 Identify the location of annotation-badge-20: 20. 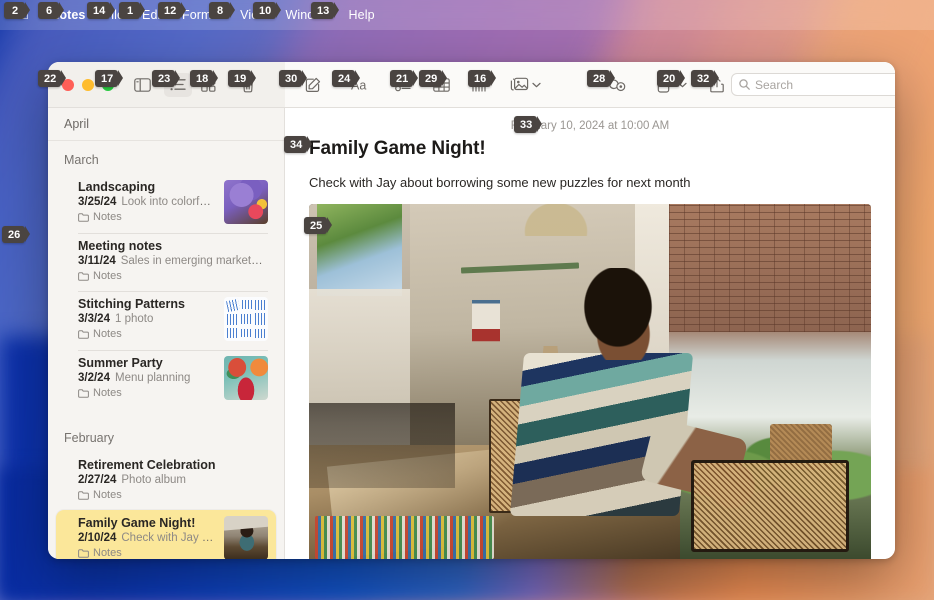
(671, 78).